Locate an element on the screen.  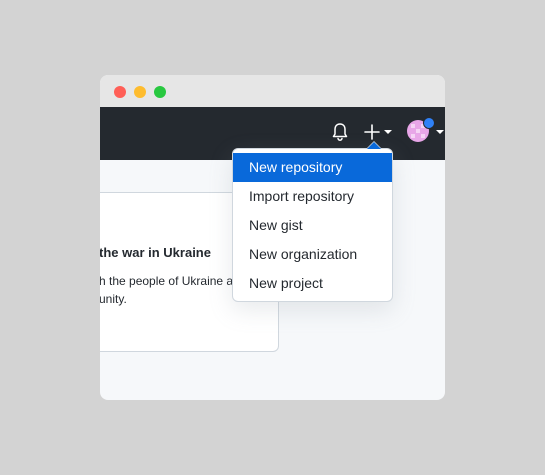
menu-item-import-repository: Import repository is located at coordinates (312, 196).